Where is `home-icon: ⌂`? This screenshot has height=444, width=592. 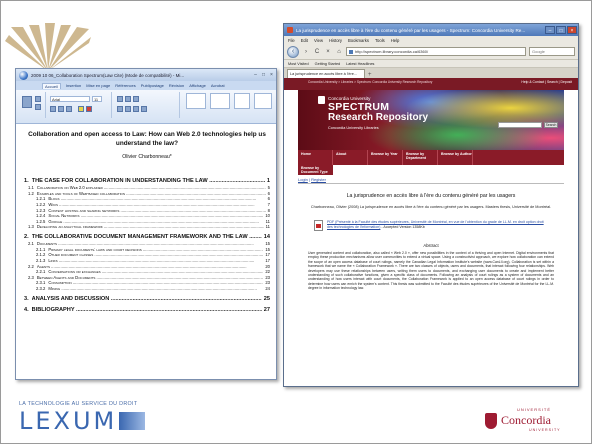 home-icon: ⌂ is located at coordinates (339, 52).